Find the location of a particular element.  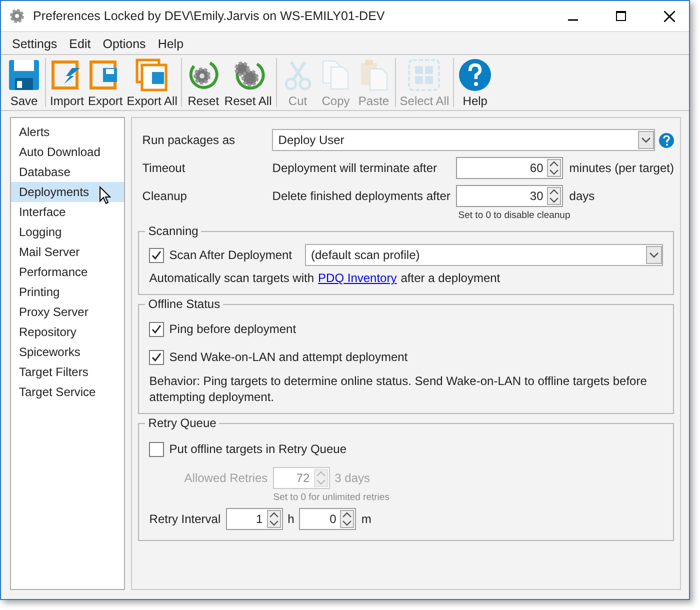

group-title: Scanning is located at coordinates (173, 231).